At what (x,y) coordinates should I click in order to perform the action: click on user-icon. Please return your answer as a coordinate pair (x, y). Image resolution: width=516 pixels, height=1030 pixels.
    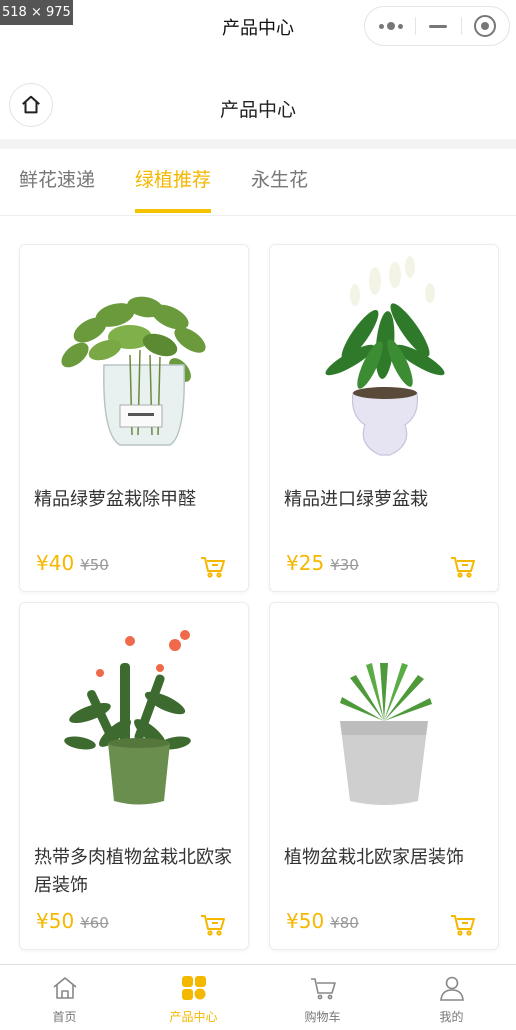
    Looking at the image, I should click on (451, 988).